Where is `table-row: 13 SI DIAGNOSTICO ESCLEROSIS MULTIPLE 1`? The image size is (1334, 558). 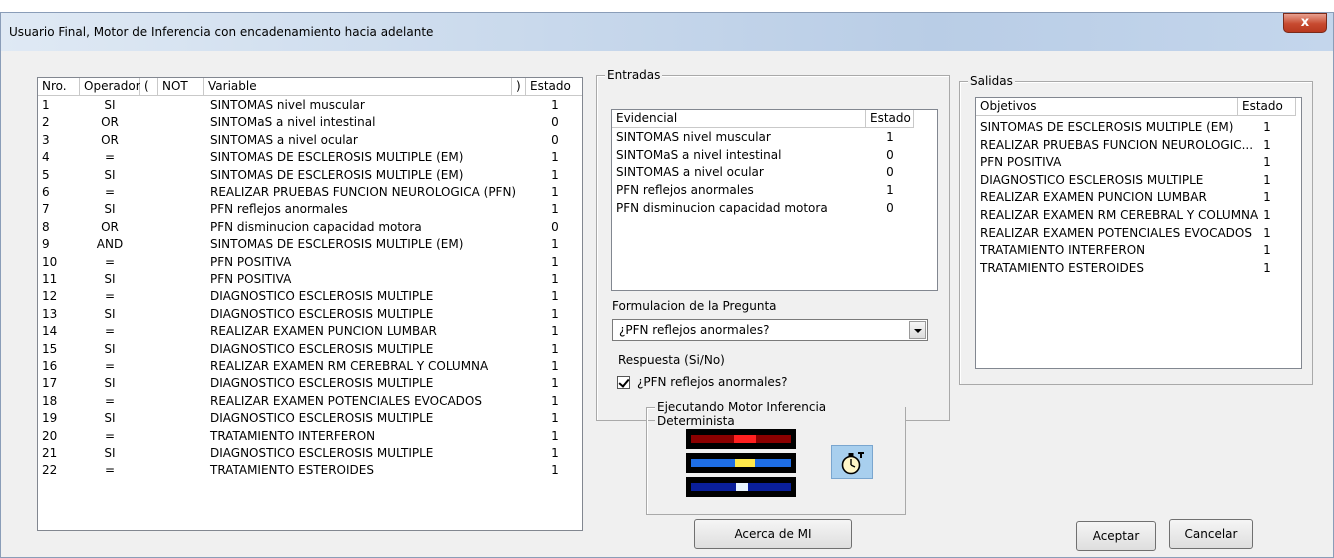
table-row: 13 SI DIAGNOSTICO ESCLEROSIS MULTIPLE 1 is located at coordinates (310, 314).